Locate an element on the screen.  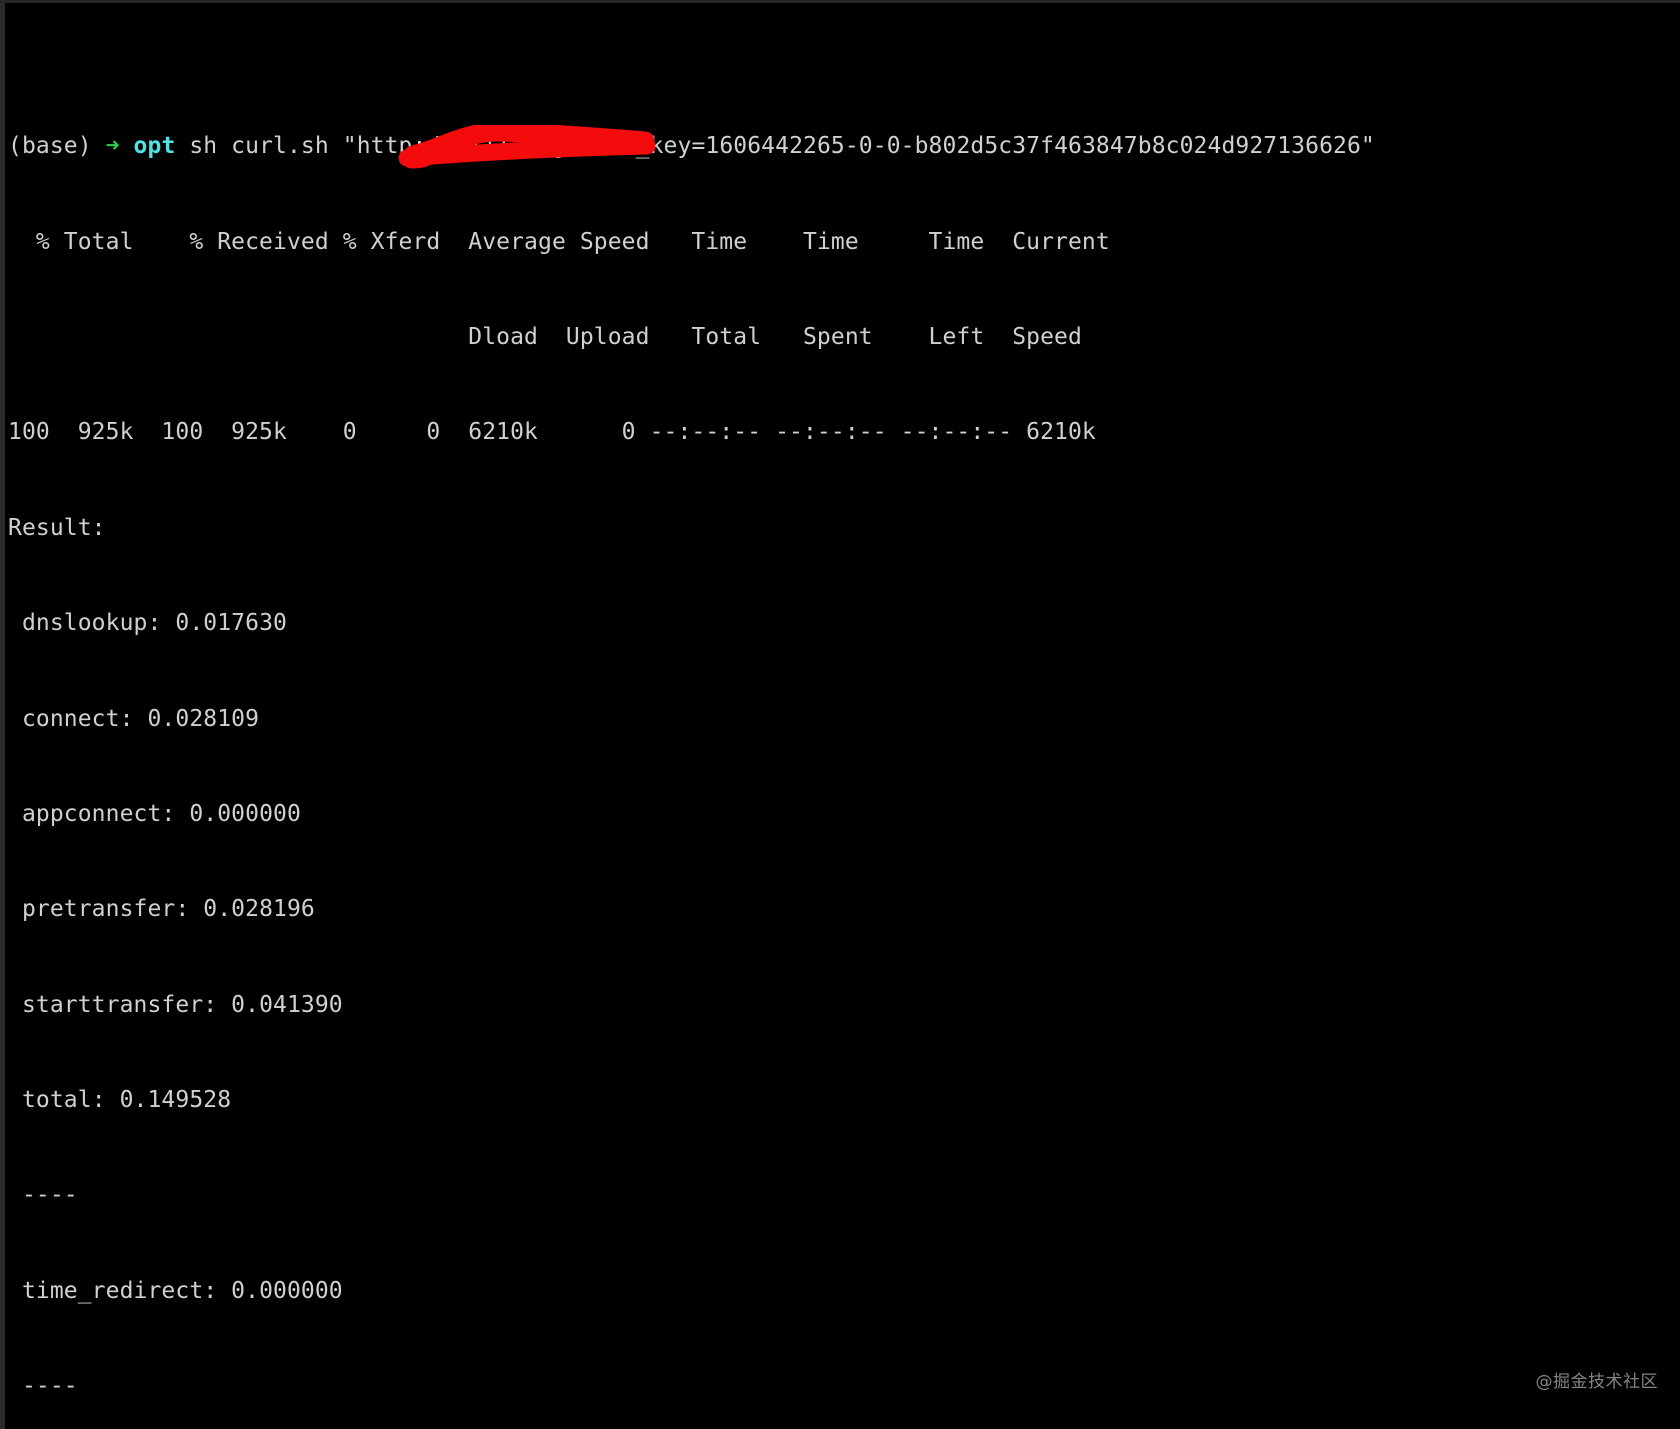
metric-value: 0.017630 is located at coordinates (231, 623).